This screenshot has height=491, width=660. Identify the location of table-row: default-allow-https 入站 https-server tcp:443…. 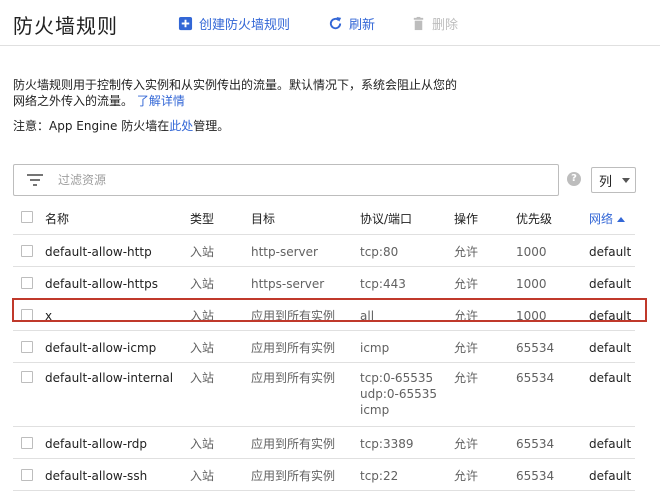
(324, 282).